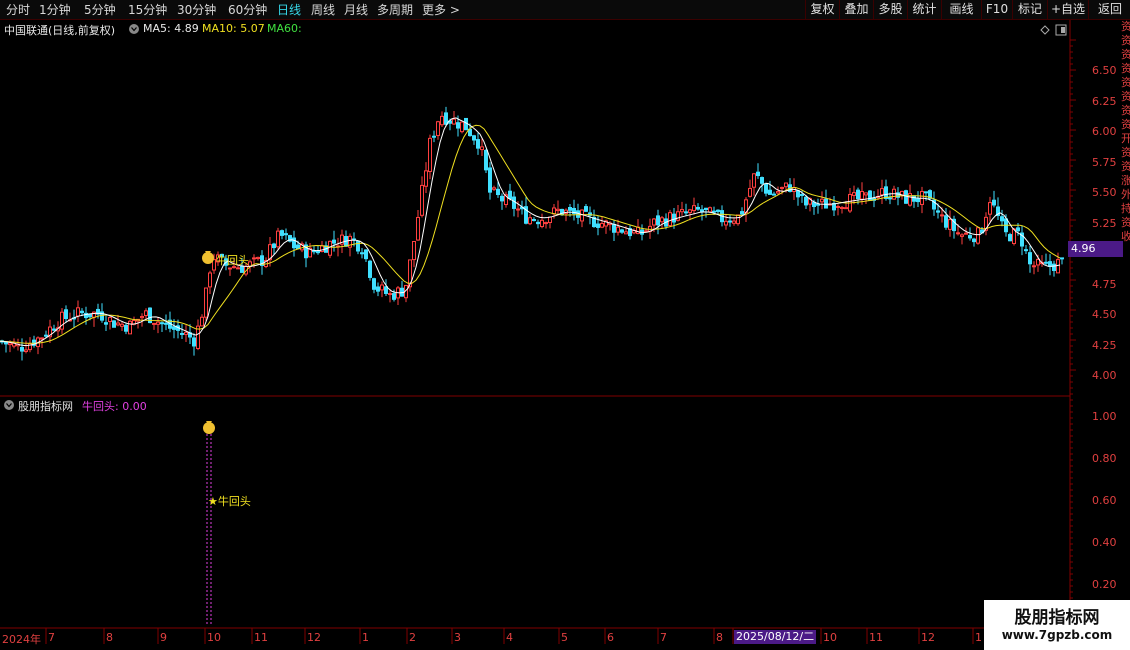  I want to click on indicator-label: 1.00, so click(1104, 416).